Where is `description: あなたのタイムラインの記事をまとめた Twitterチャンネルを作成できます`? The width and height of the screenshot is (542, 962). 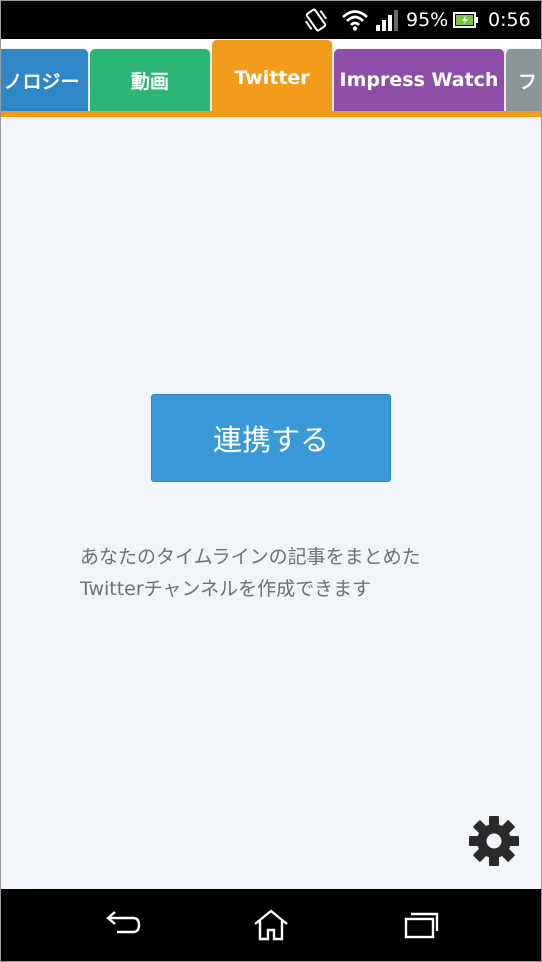 description: あなたのタイムラインの記事をまとめた Twitterチャンネルを作成できます is located at coordinates (290, 573).